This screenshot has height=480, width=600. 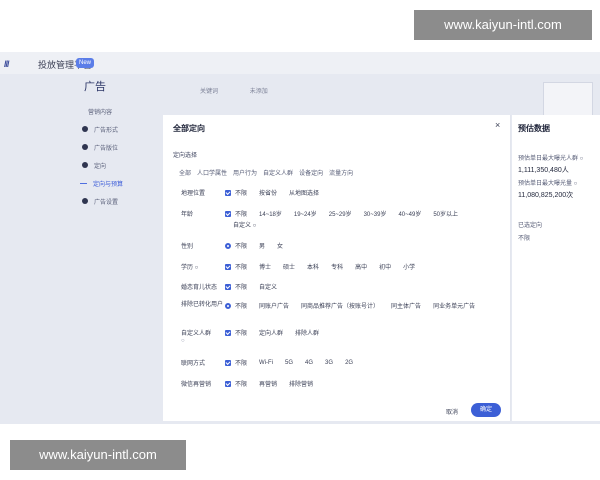 I want to click on age-25-29: 25~29岁, so click(x=340, y=213).